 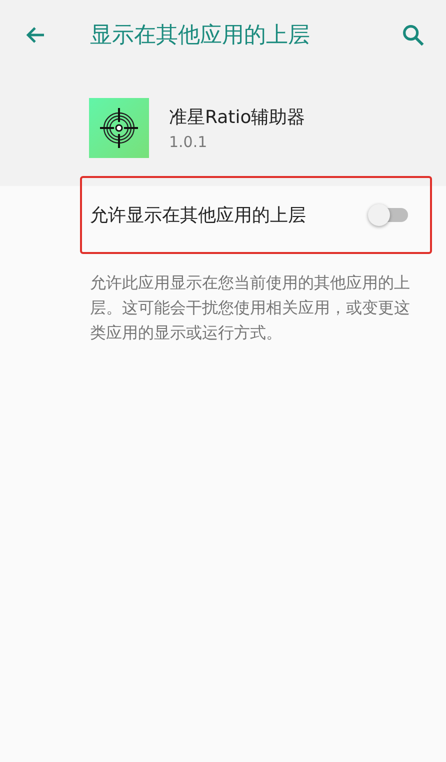 What do you see at coordinates (200, 36) in the screenshot?
I see `page-title: 显示在其他应用的上层` at bounding box center [200, 36].